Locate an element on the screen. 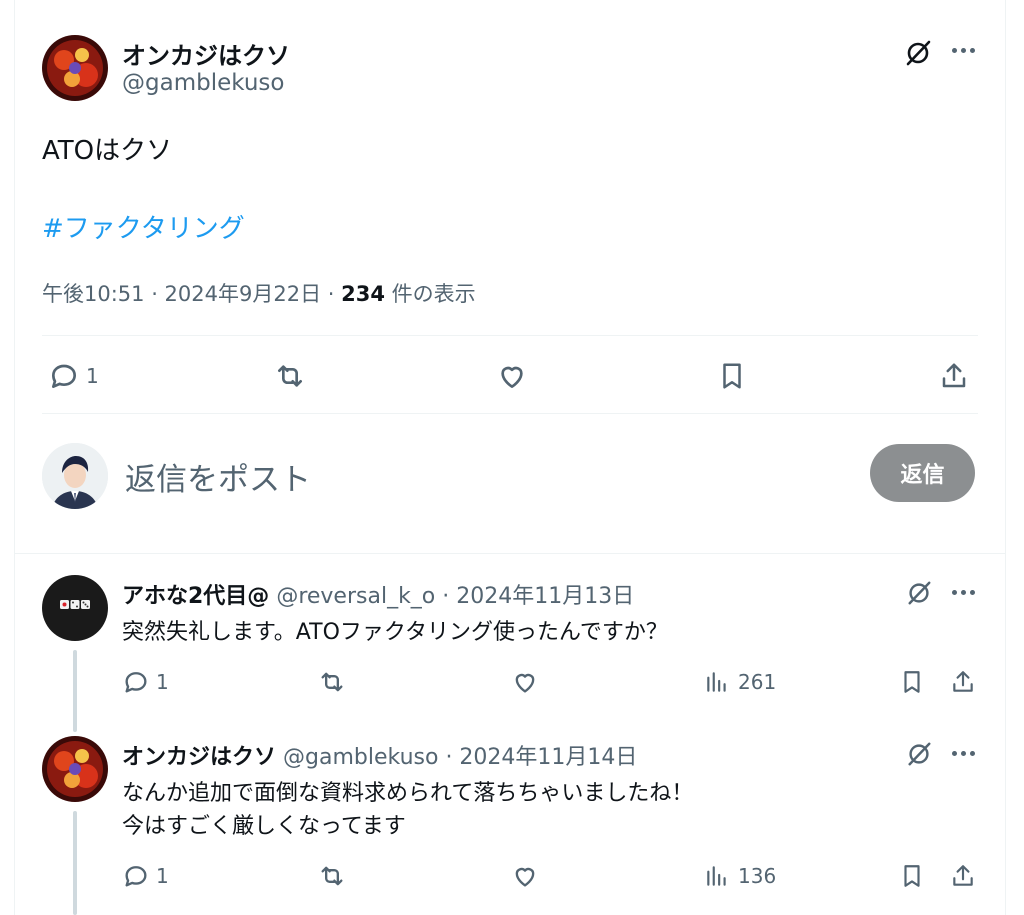 This screenshot has height=915, width=1024. reply-date: · 2024年11月13日 is located at coordinates (538, 596).